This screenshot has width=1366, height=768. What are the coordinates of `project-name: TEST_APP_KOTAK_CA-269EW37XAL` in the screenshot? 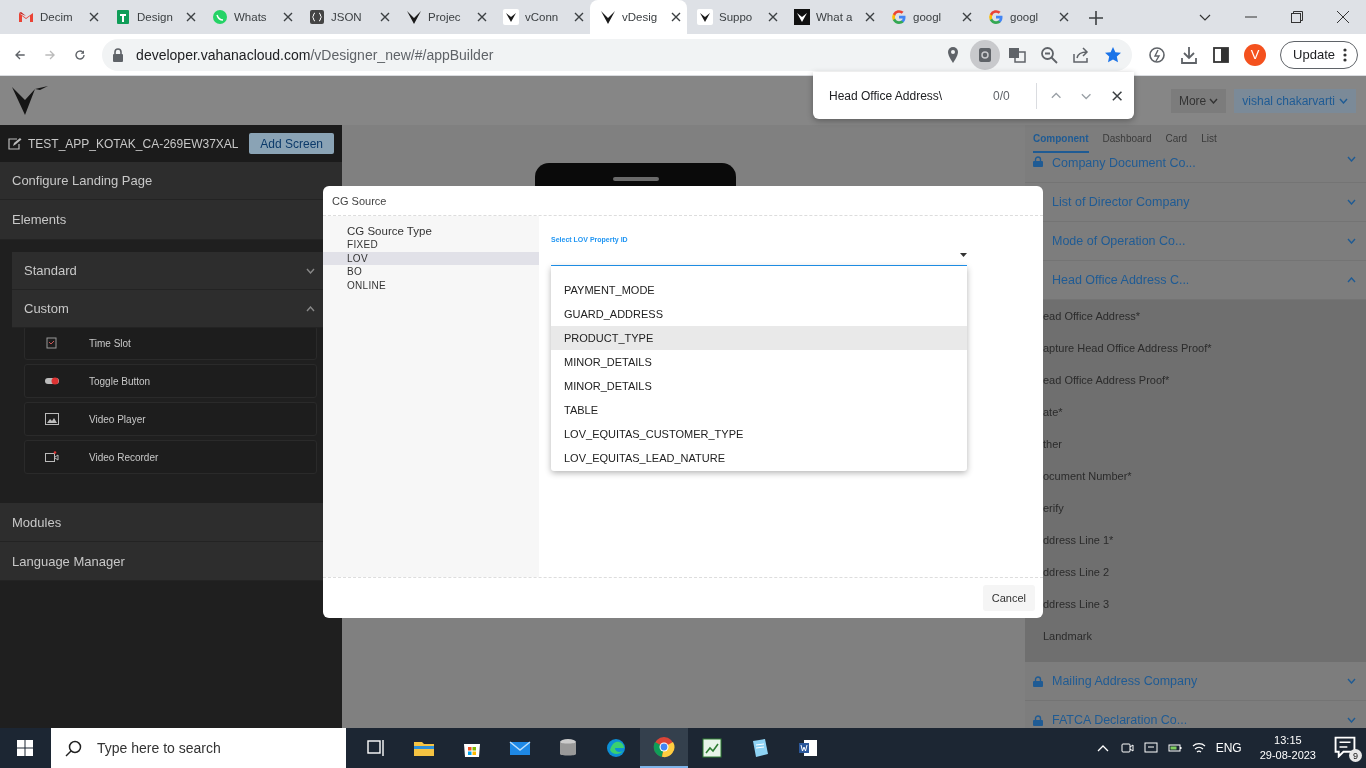 It's located at (134, 143).